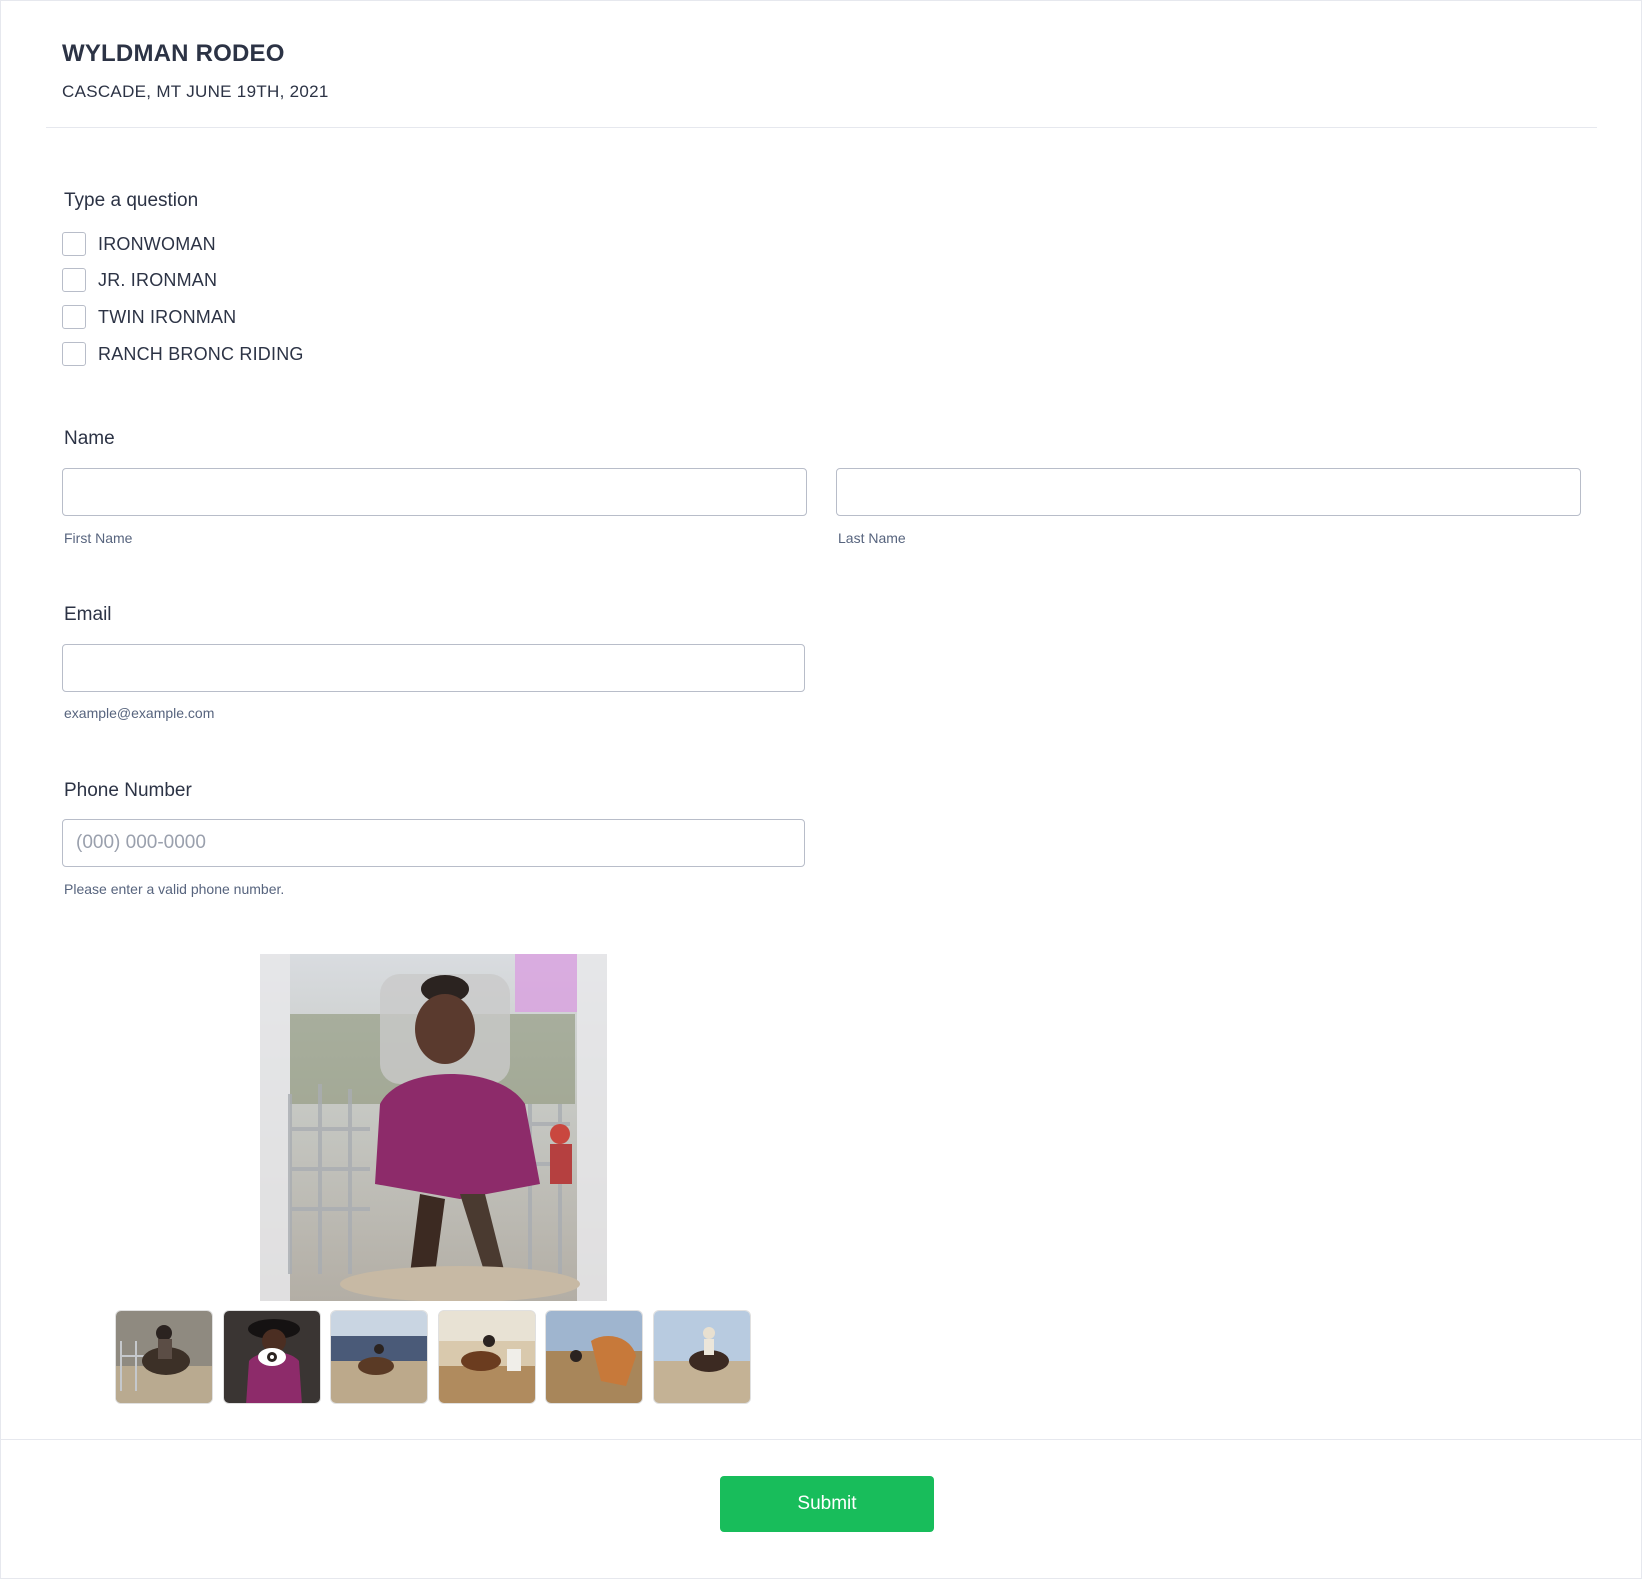  What do you see at coordinates (1208, 492) in the screenshot?
I see `last-name-input` at bounding box center [1208, 492].